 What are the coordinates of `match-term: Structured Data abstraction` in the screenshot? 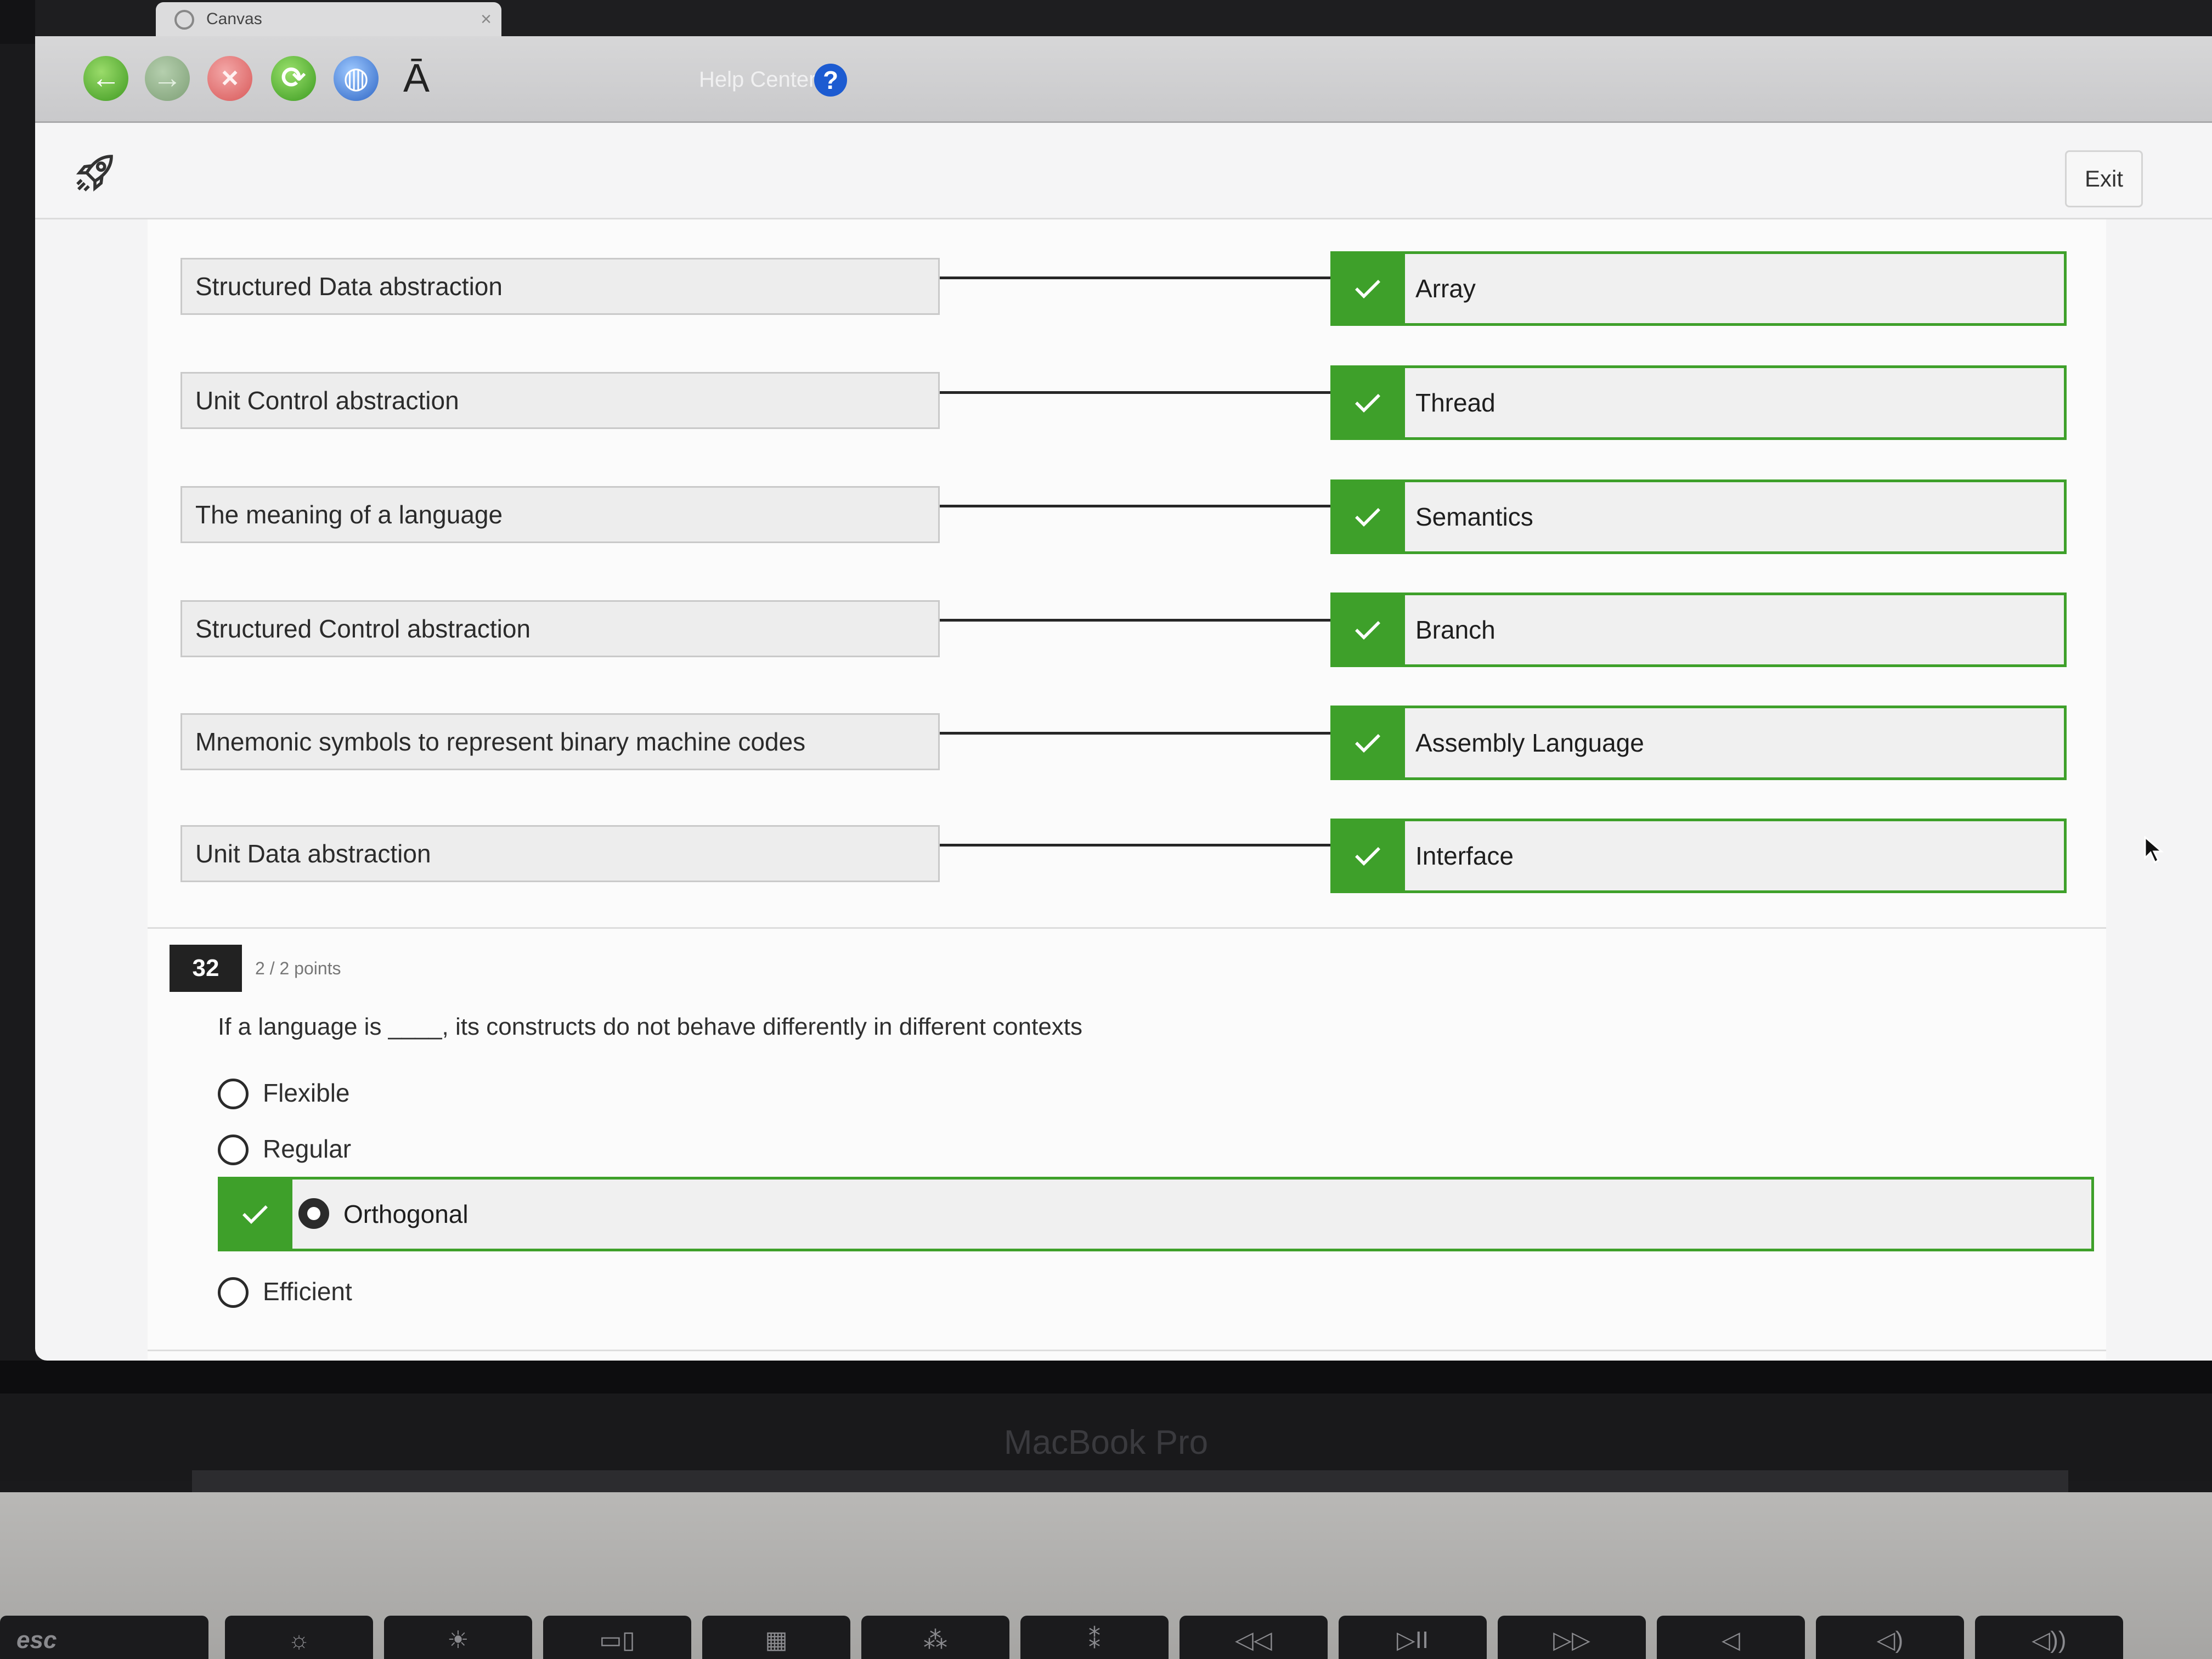 It's located at (560, 287).